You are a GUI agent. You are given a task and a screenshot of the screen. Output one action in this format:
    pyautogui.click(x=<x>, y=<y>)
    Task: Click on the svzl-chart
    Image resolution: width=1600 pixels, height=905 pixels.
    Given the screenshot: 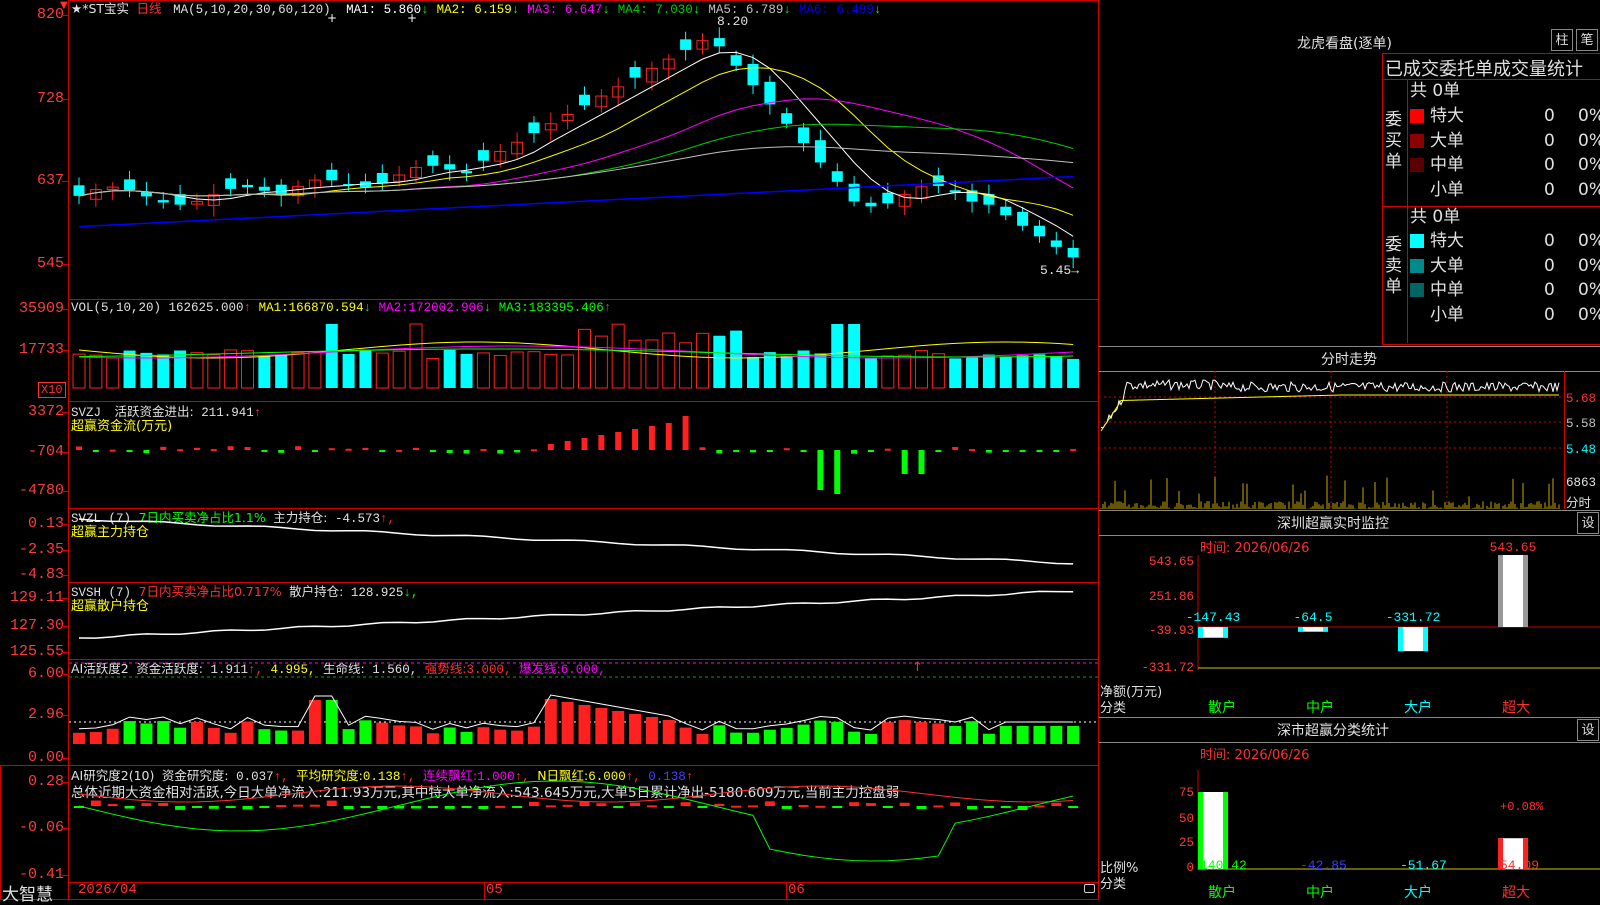 What is the action you would take?
    pyautogui.click(x=584, y=545)
    